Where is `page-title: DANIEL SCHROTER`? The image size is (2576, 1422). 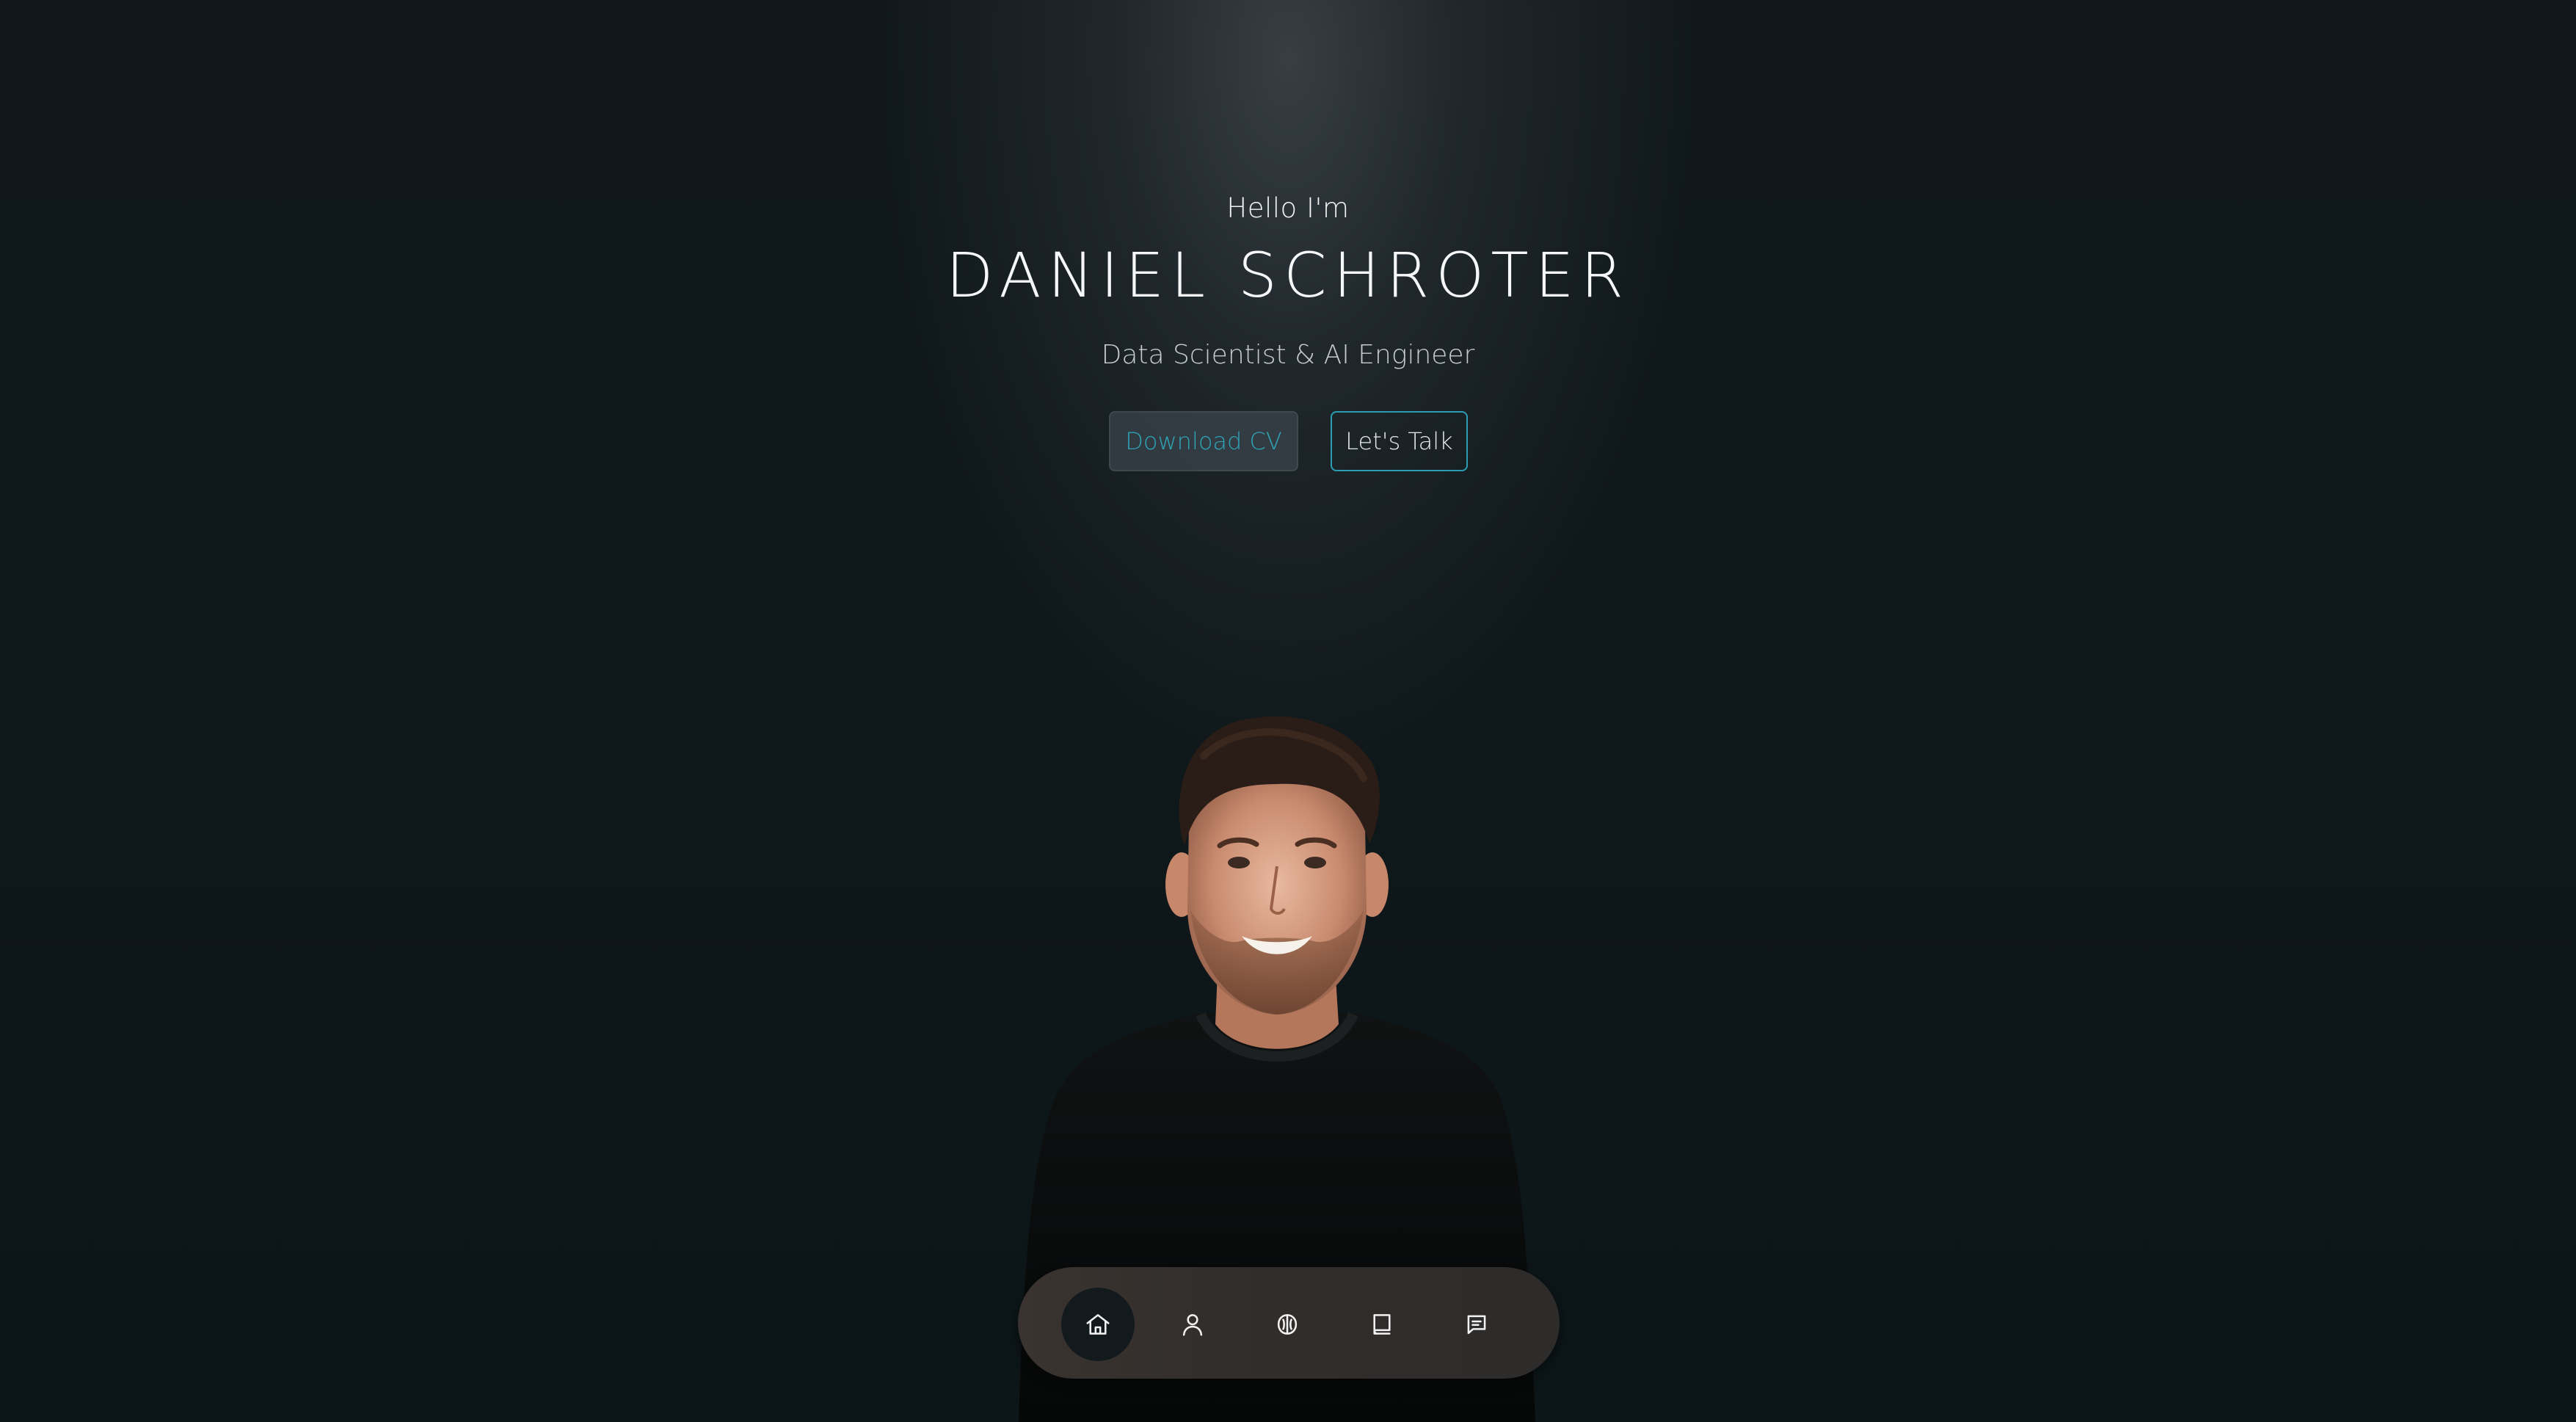 page-title: DANIEL SCHROTER is located at coordinates (1288, 275).